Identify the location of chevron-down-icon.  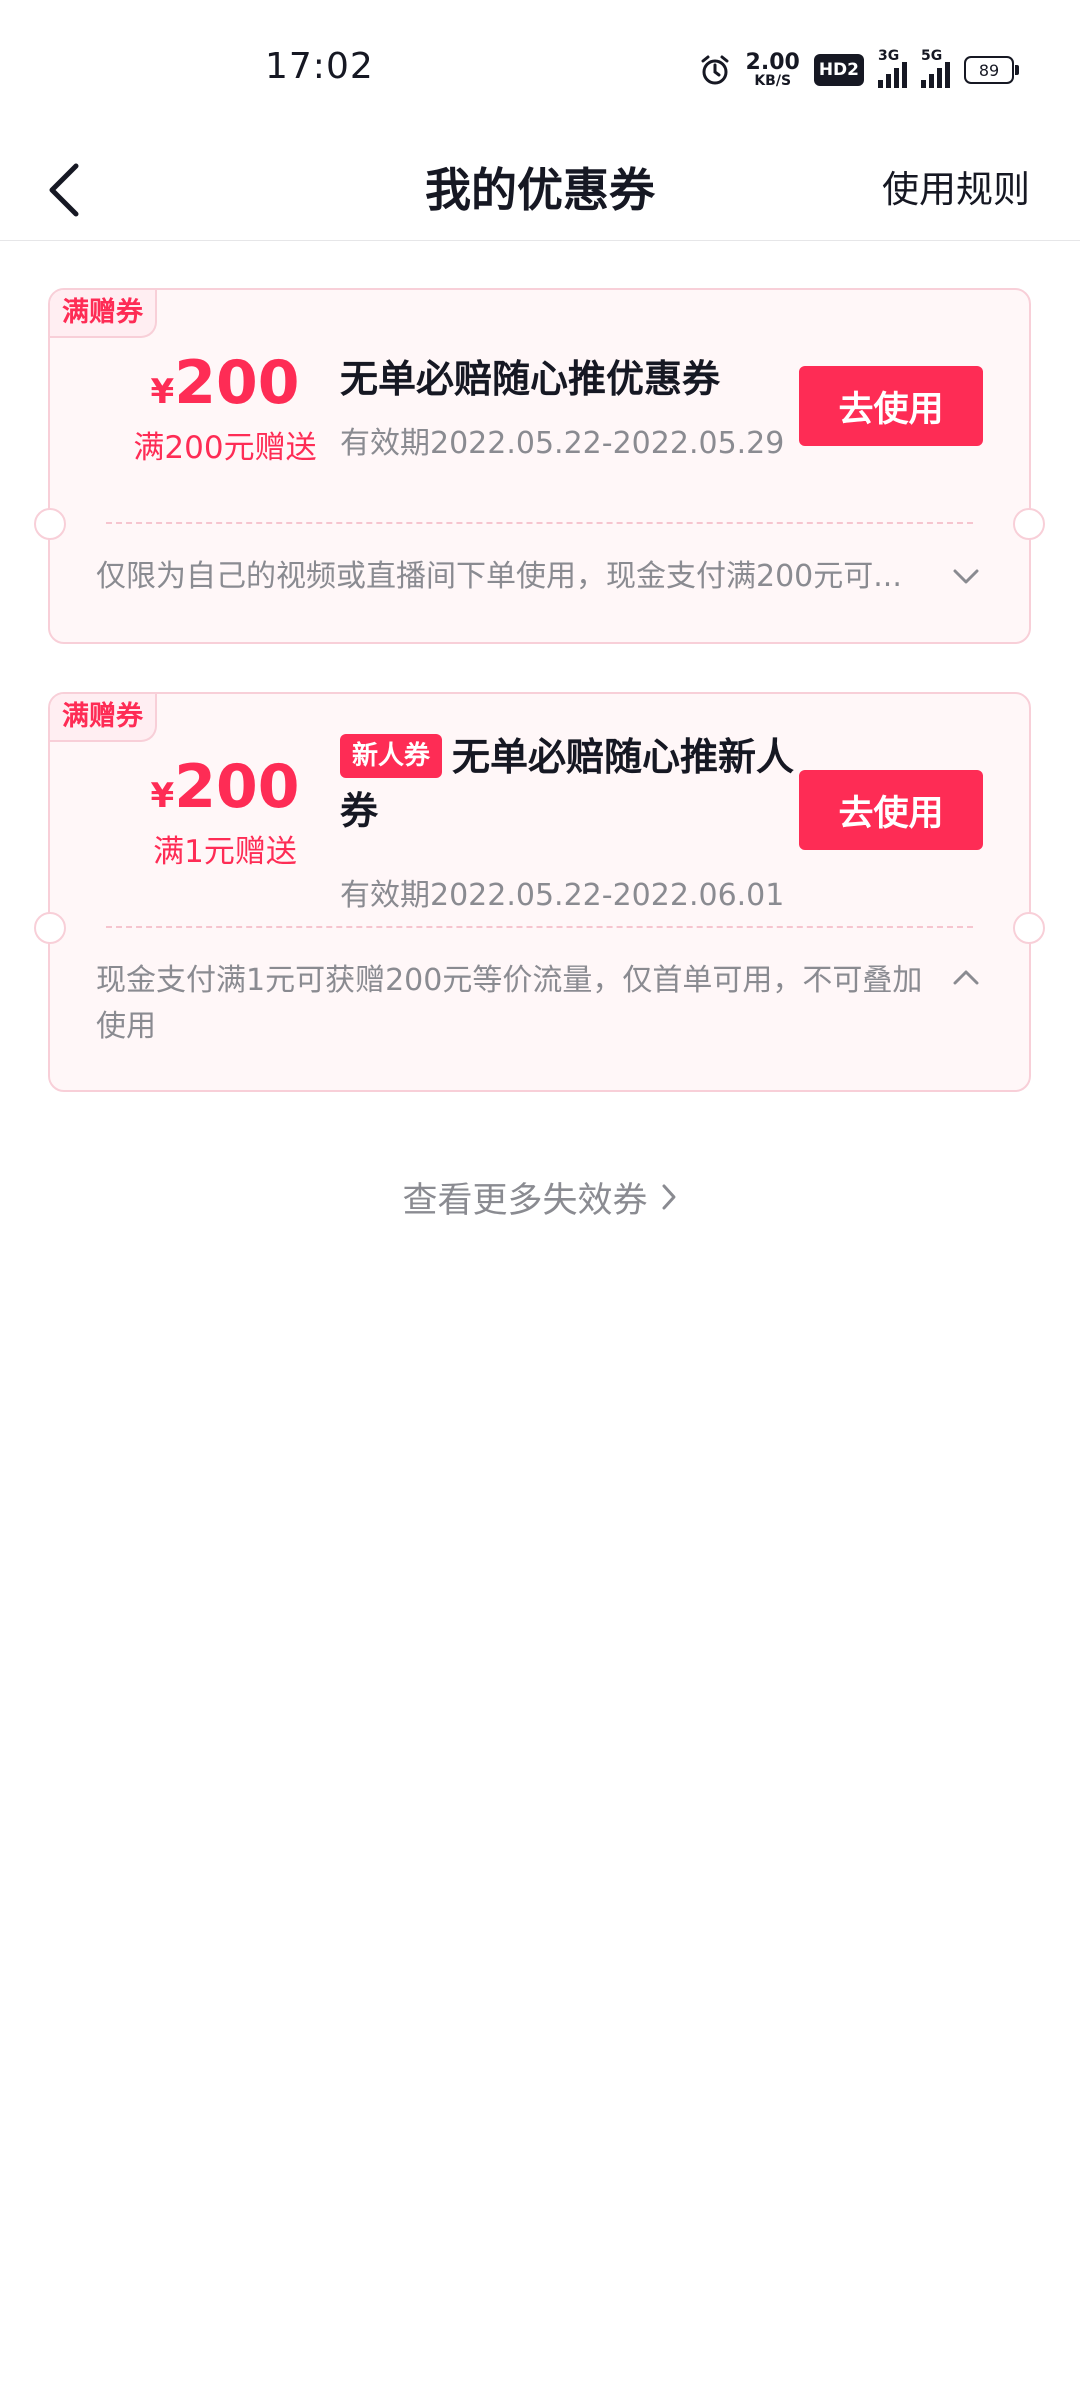
(966, 576).